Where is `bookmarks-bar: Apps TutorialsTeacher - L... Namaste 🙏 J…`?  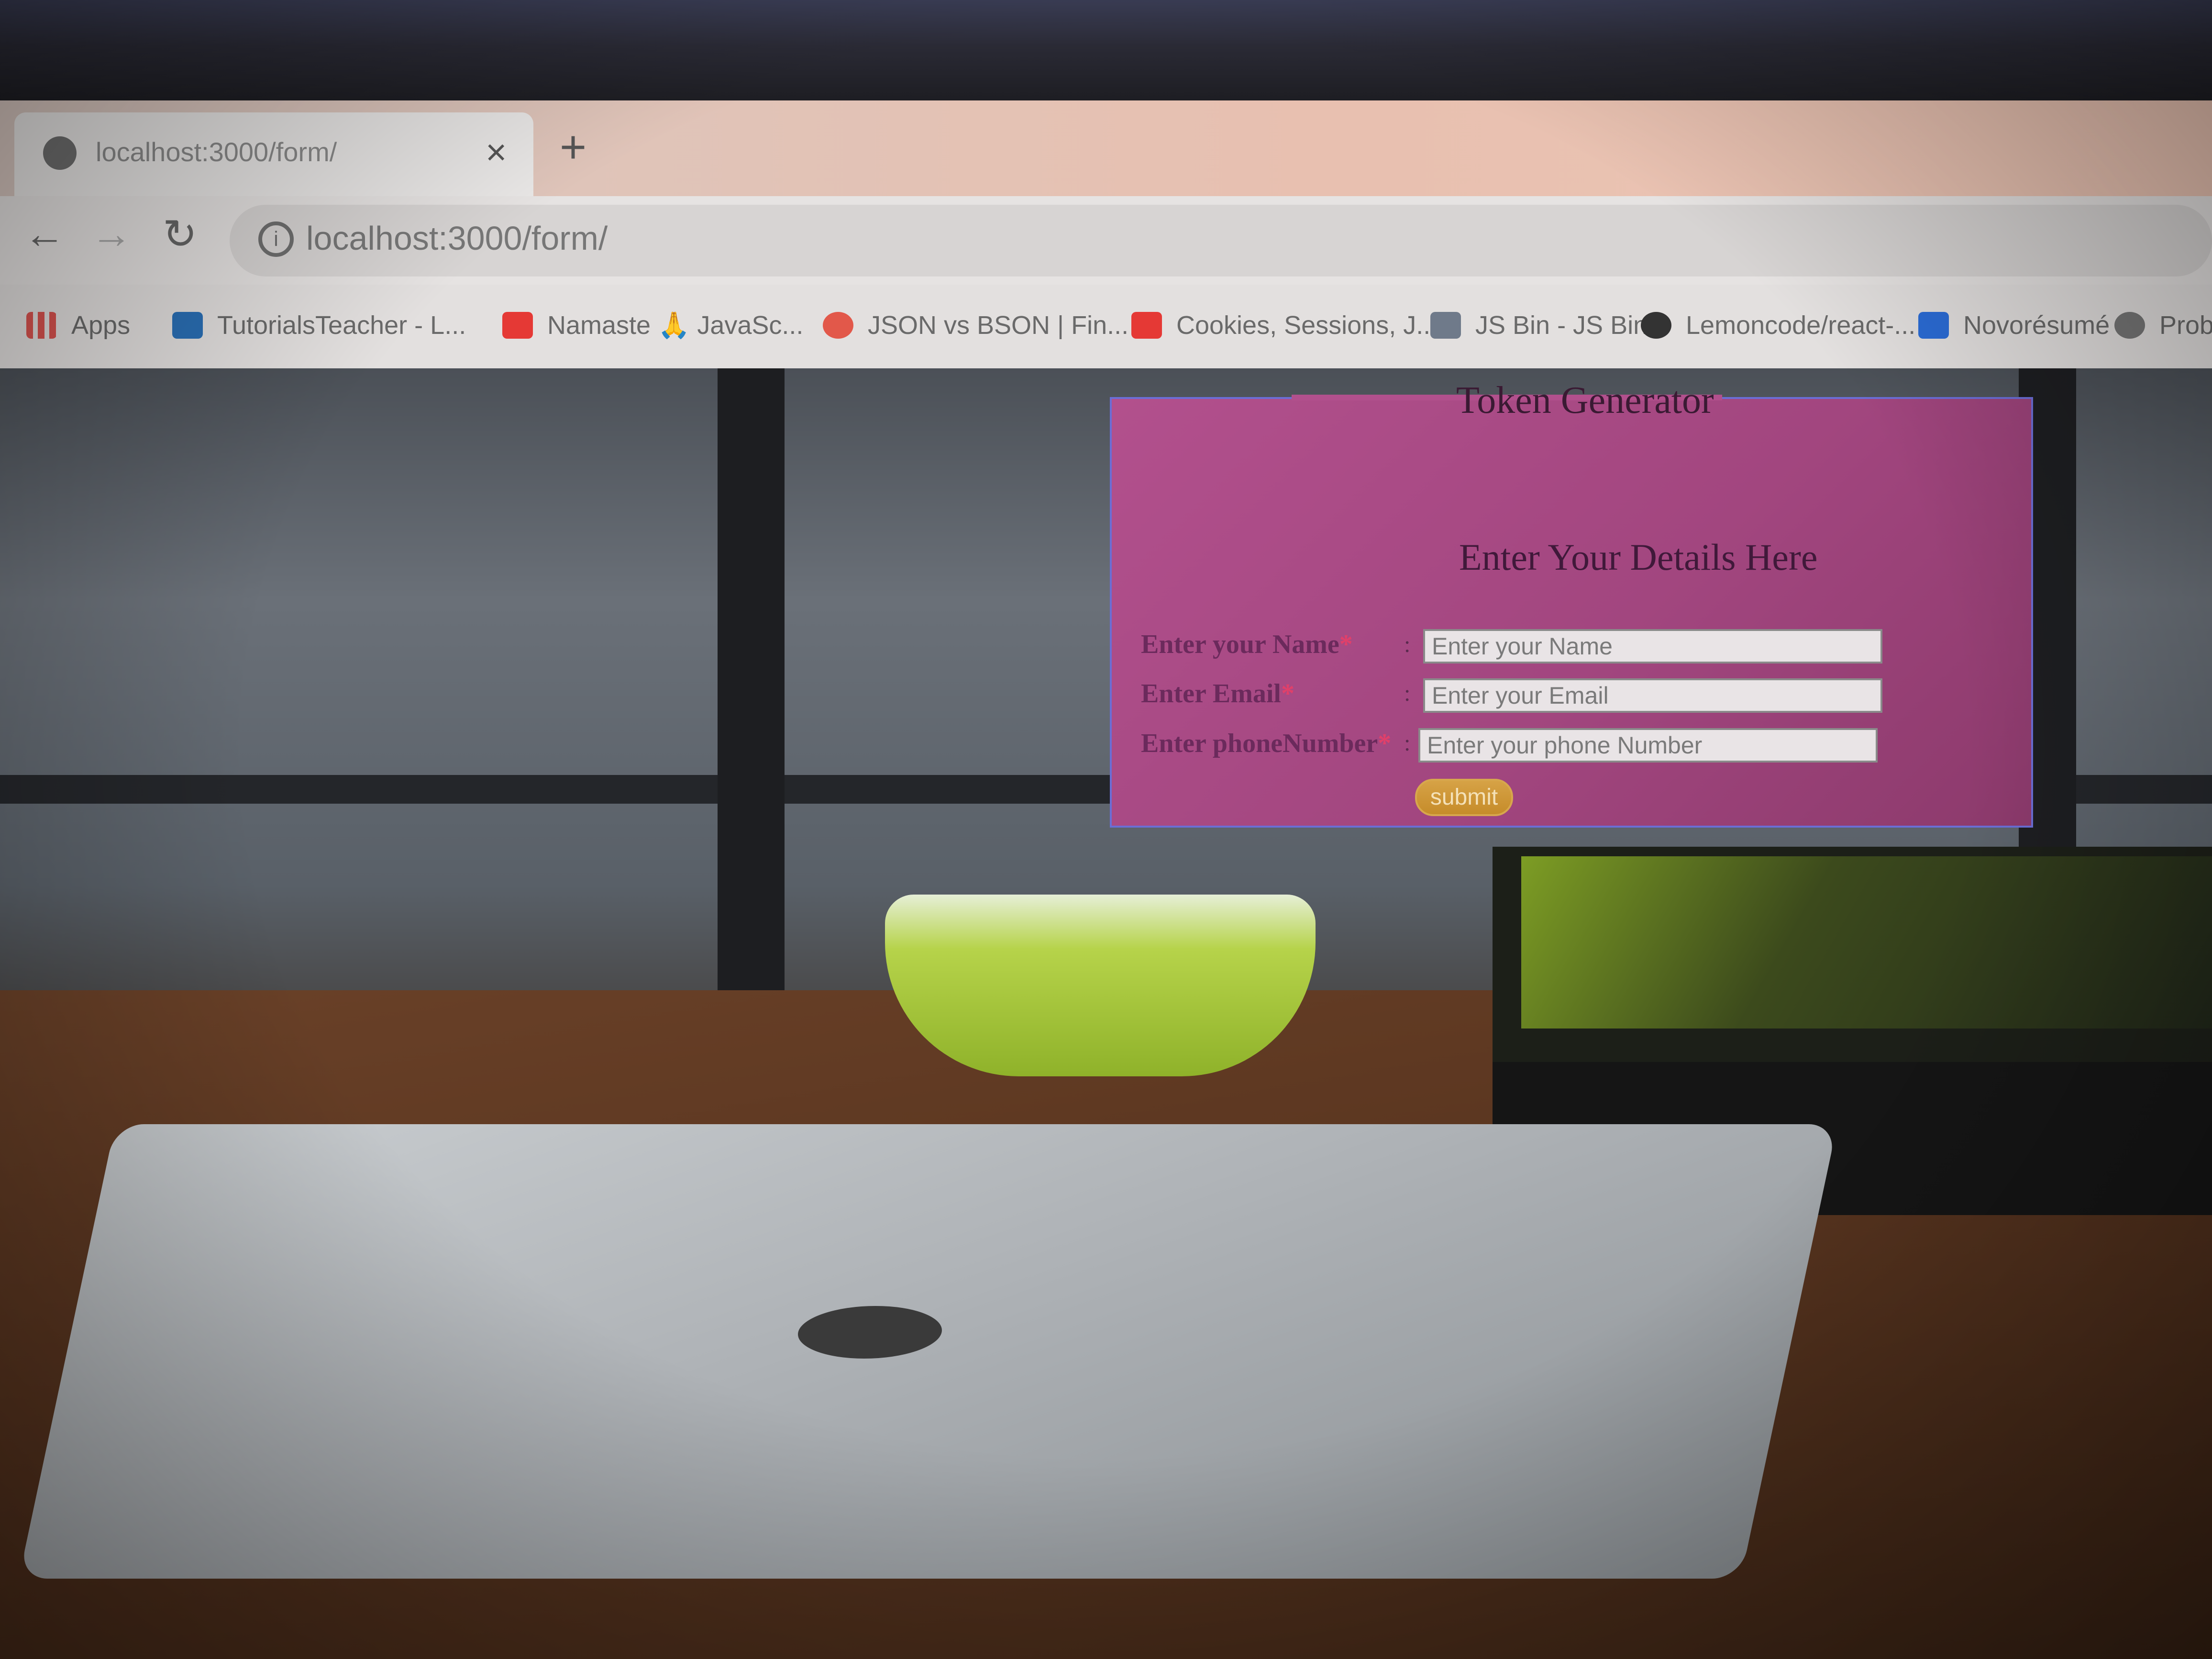
bookmarks-bar: Apps TutorialsTeacher - L... Namaste 🙏 J… is located at coordinates (1106, 326).